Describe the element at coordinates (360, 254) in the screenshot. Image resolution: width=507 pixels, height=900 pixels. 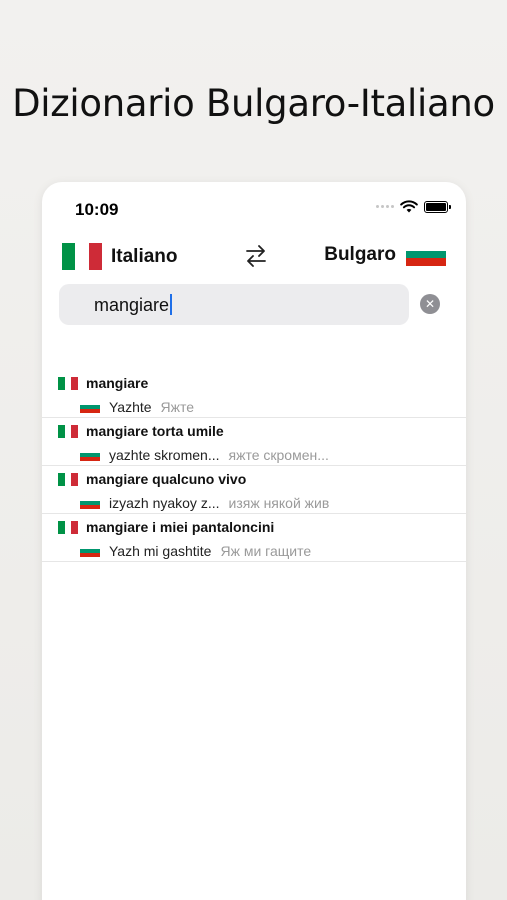
I see `target-language-label: Bulgaro` at that location.